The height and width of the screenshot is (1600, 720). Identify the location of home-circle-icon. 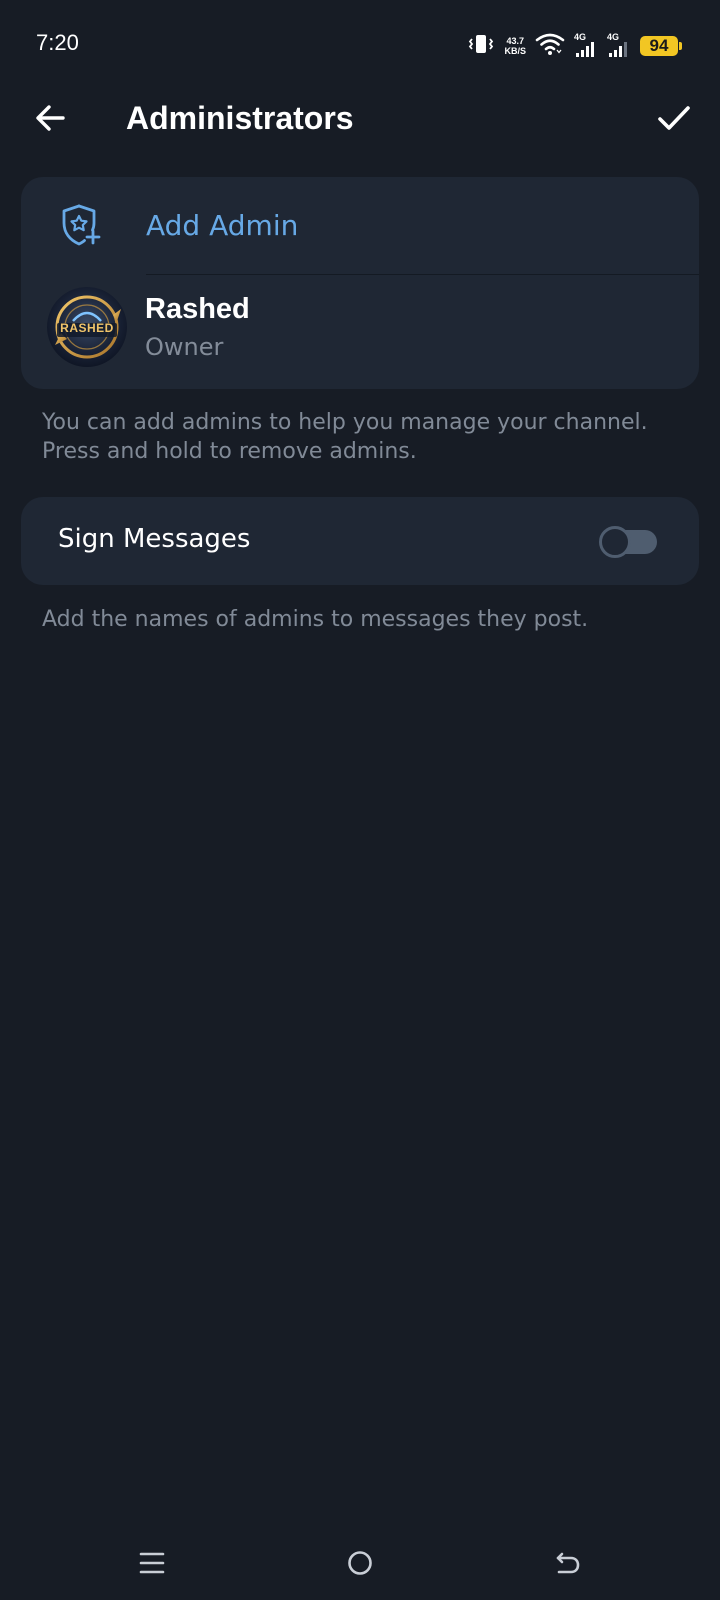
(360, 1565).